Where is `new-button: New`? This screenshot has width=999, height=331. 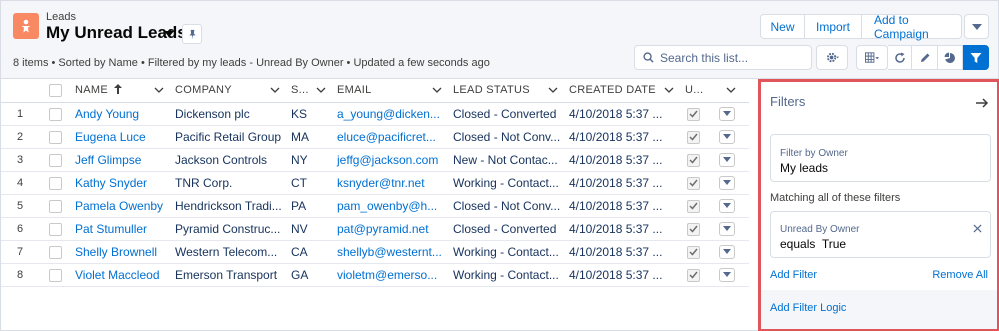 new-button: New is located at coordinates (782, 26).